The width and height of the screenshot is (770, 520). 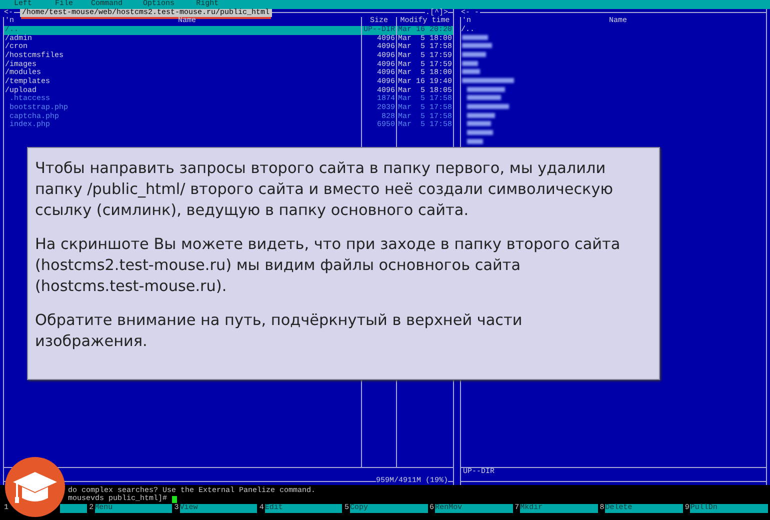 What do you see at coordinates (35, 487) in the screenshot?
I see `graduation-cap-icon` at bounding box center [35, 487].